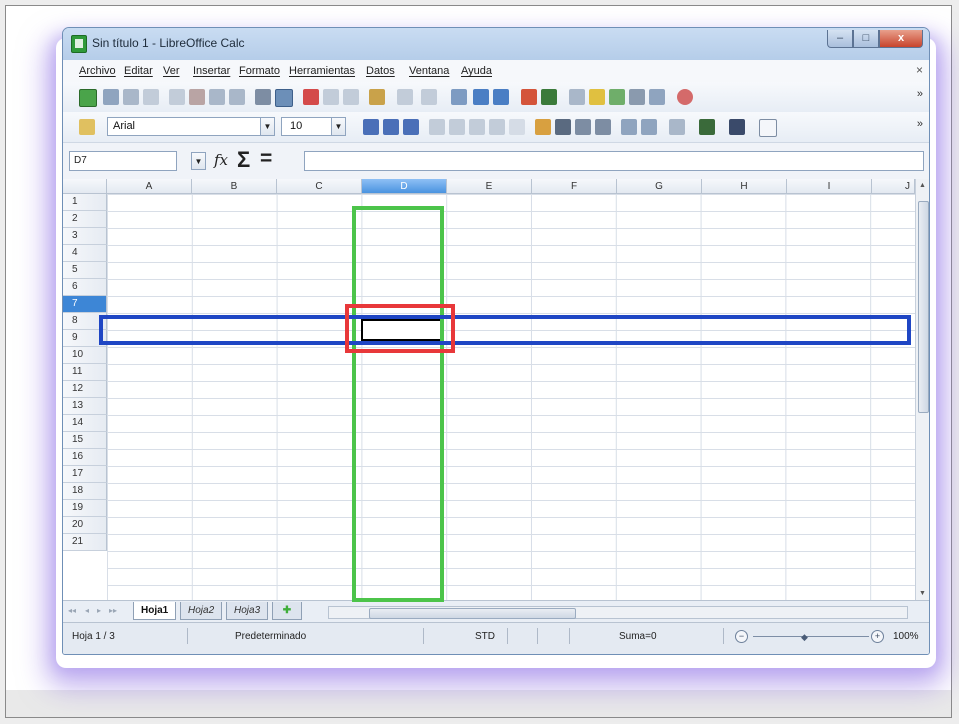  What do you see at coordinates (377, 97) in the screenshot?
I see `clone-format-icon` at bounding box center [377, 97].